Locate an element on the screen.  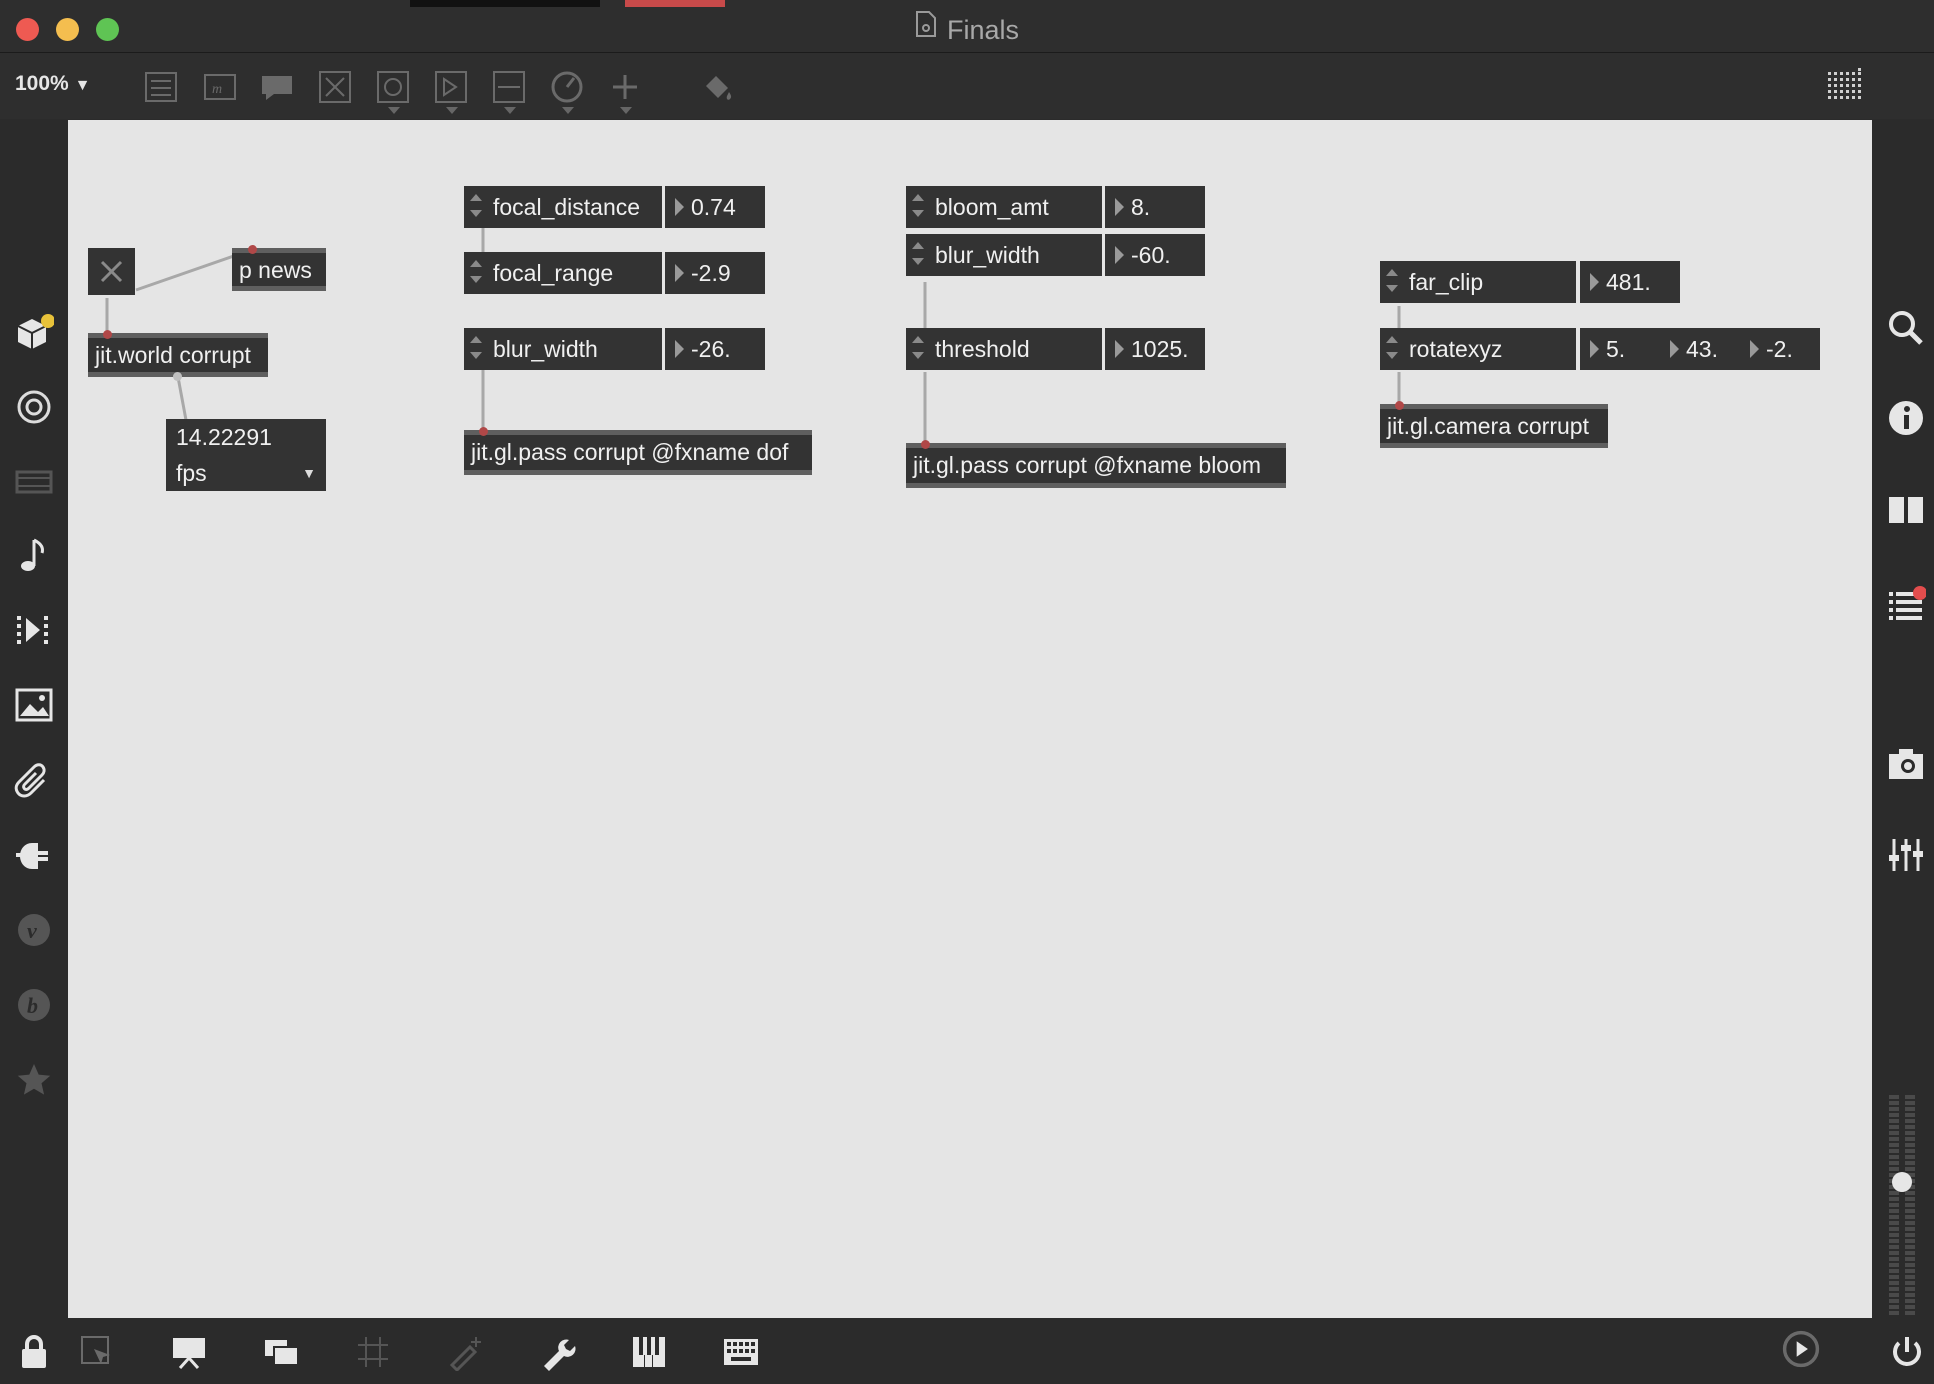
columns-icon is located at coordinates (1906, 510).